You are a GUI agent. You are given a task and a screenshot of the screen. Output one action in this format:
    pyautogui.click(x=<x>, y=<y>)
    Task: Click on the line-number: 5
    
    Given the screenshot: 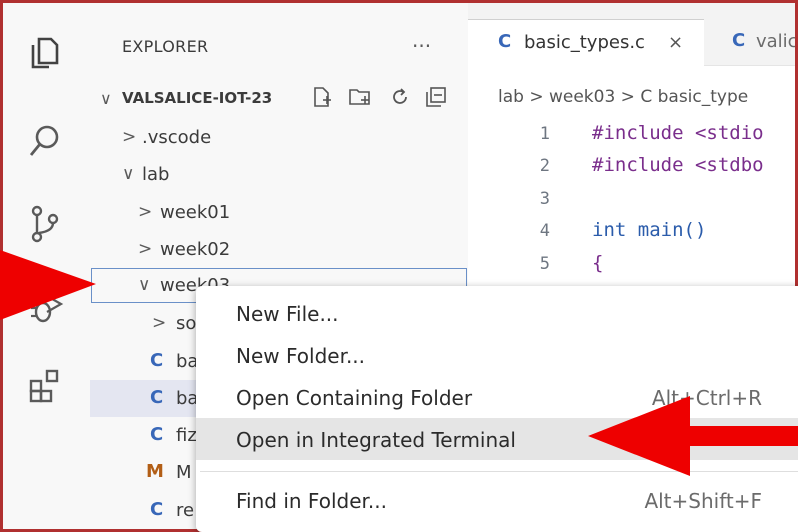 What is the action you would take?
    pyautogui.click(x=544, y=264)
    